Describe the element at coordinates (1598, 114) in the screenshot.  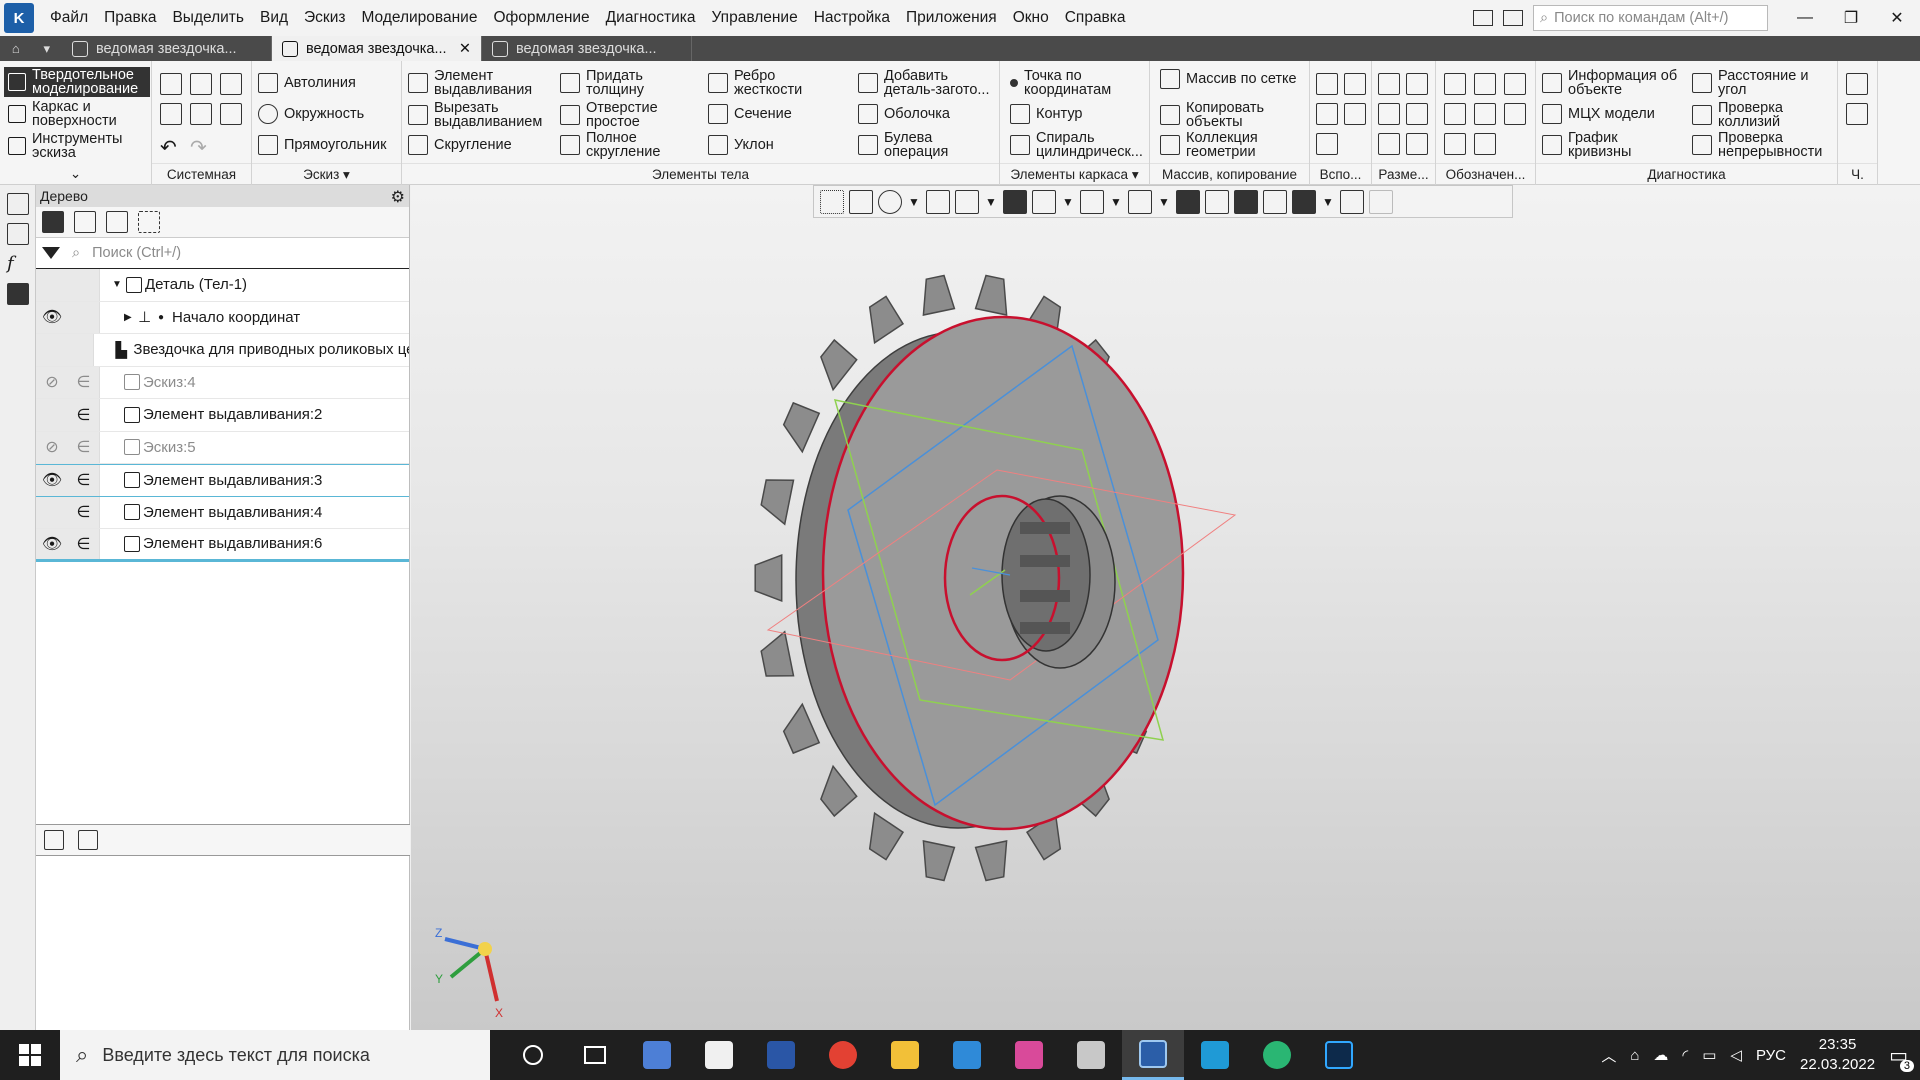
I see `mass-properties-button: МЦХ модели` at that location.